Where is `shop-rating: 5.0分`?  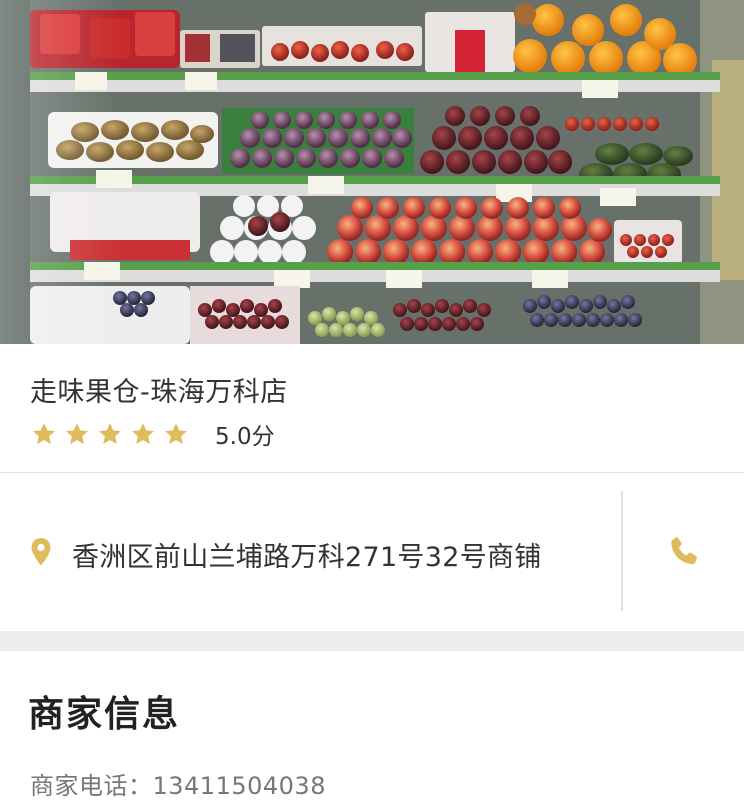
shop-rating: 5.0分 is located at coordinates (152, 434).